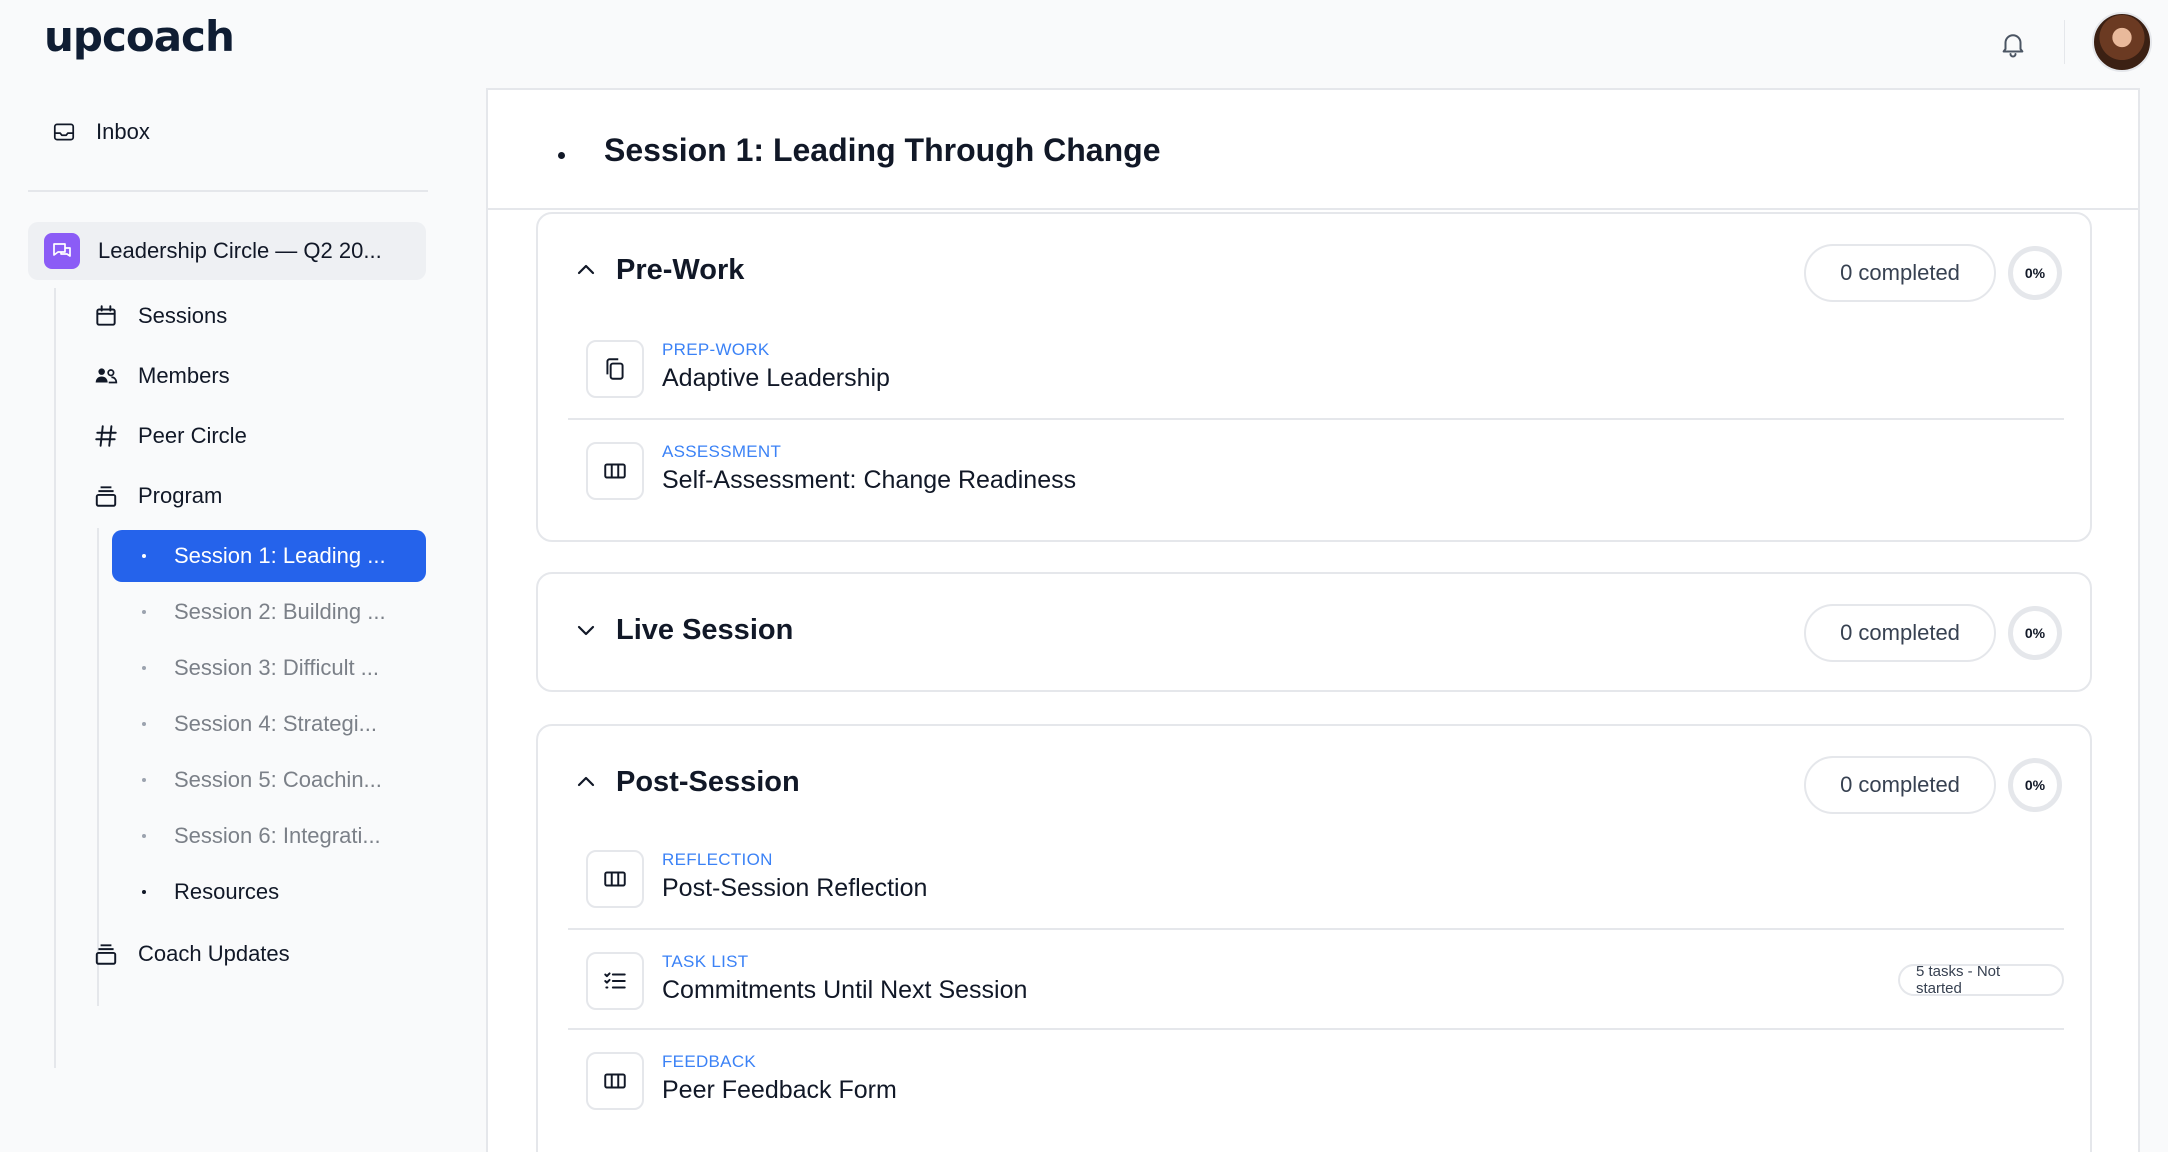  Describe the element at coordinates (615, 981) in the screenshot. I see `checklist-icon` at that location.